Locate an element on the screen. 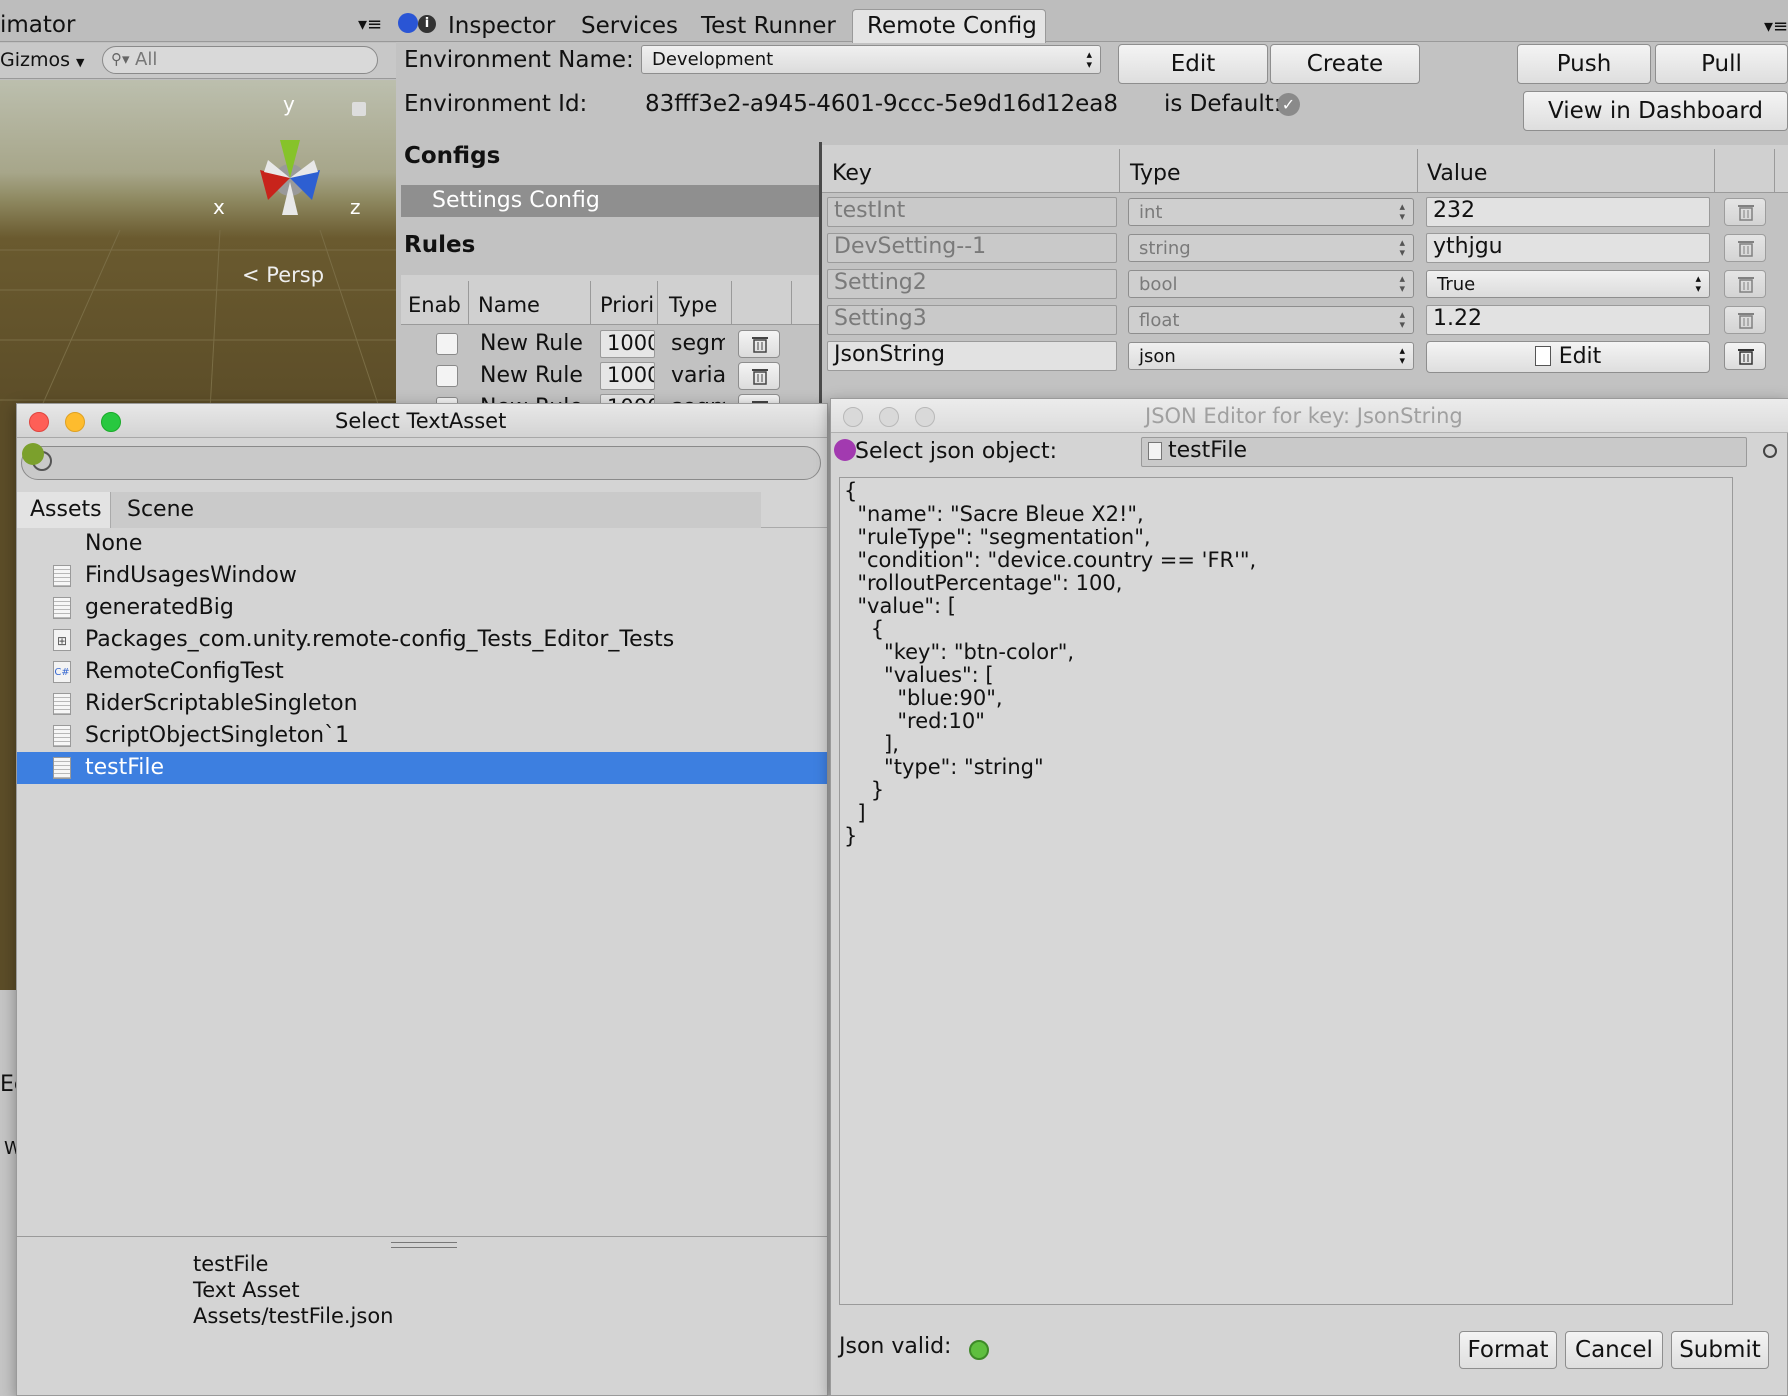  animator-tab: imator is located at coordinates (37, 25).